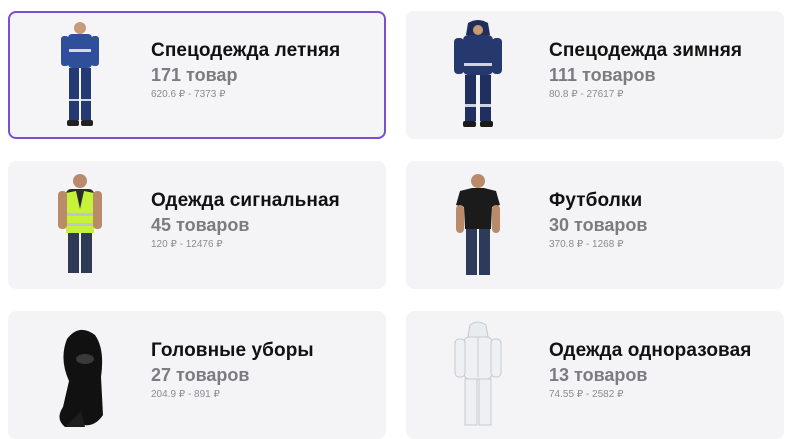 The height and width of the screenshot is (439, 790). What do you see at coordinates (200, 225) in the screenshot?
I see `category-count: 45 товаров` at bounding box center [200, 225].